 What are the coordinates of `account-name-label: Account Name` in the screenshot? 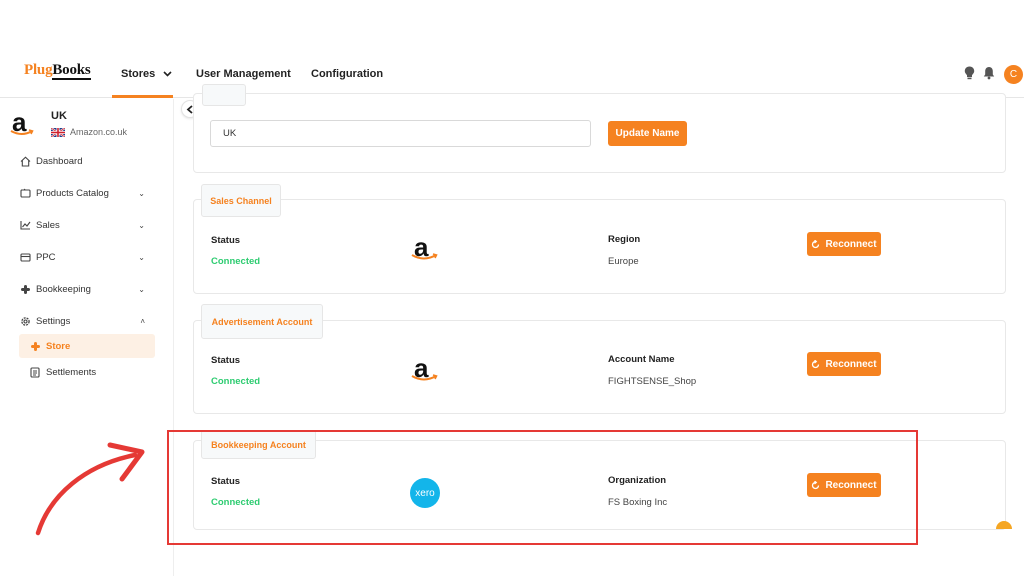 It's located at (641, 359).